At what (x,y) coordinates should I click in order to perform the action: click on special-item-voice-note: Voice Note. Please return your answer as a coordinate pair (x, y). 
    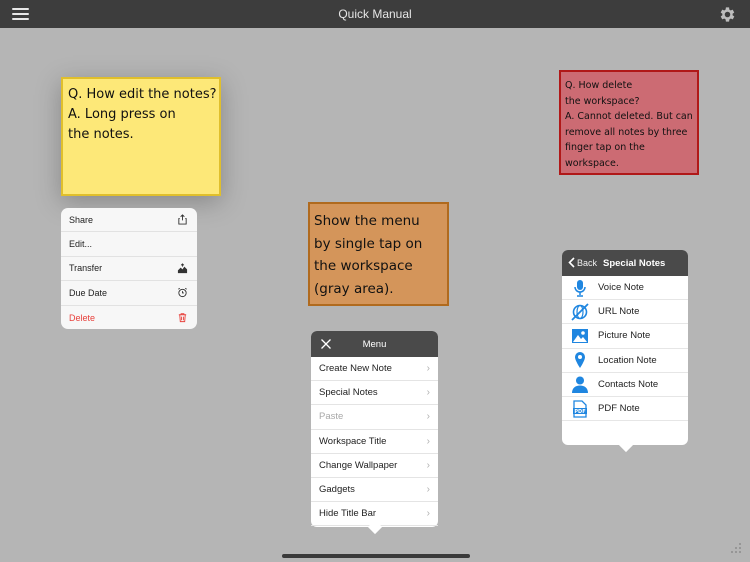
    Looking at the image, I should click on (625, 288).